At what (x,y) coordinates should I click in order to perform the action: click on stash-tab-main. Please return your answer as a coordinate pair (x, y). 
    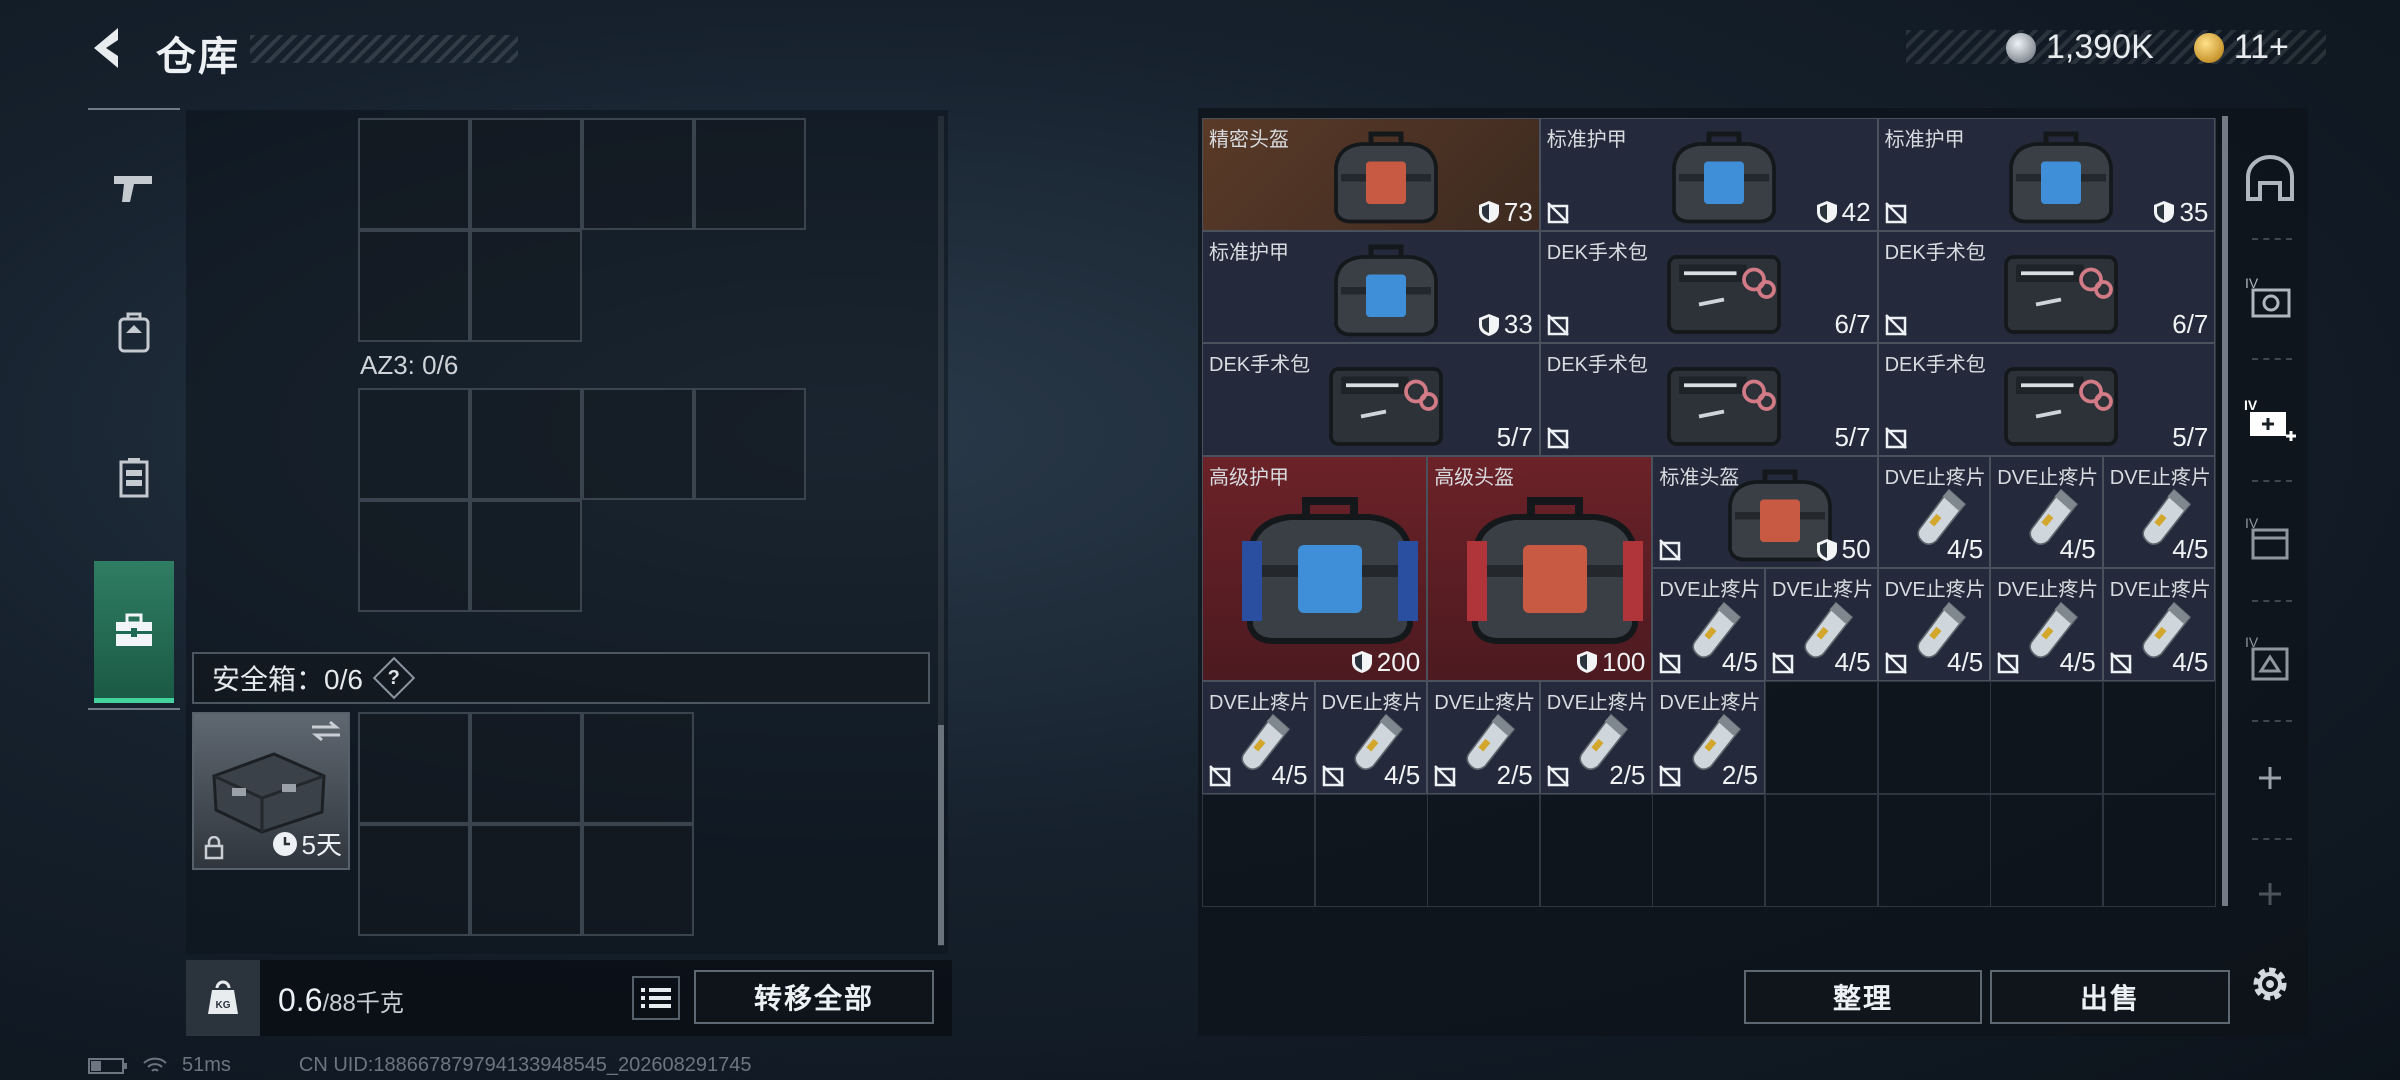
    Looking at the image, I should click on (2270, 178).